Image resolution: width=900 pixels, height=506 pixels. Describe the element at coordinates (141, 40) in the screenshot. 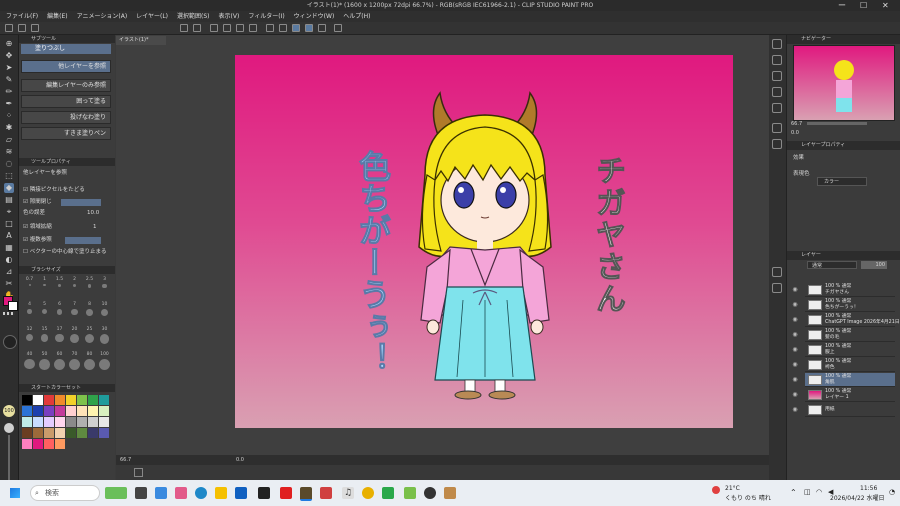

I see `document-tab: イラスト(1)*` at that location.